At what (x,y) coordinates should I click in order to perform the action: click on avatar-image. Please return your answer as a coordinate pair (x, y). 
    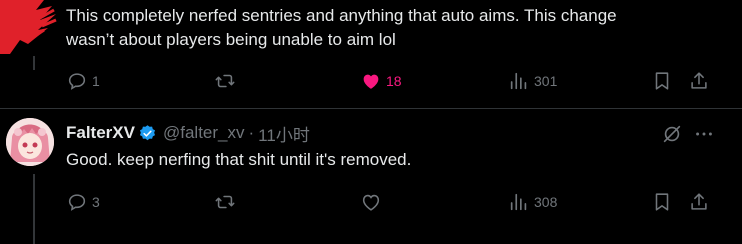
    Looking at the image, I should click on (30, 142).